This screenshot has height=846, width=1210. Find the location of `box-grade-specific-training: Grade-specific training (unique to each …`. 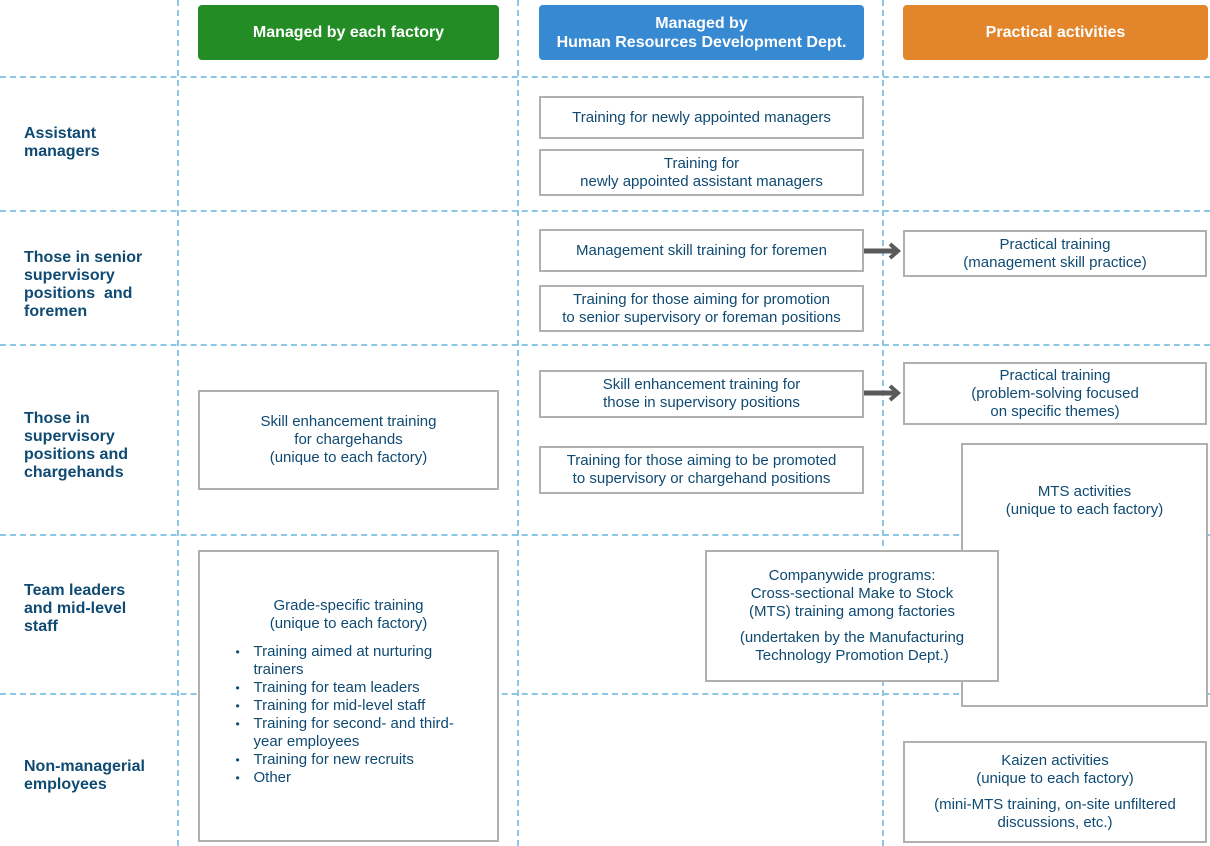

box-grade-specific-training: Grade-specific training (unique to each … is located at coordinates (348, 696).